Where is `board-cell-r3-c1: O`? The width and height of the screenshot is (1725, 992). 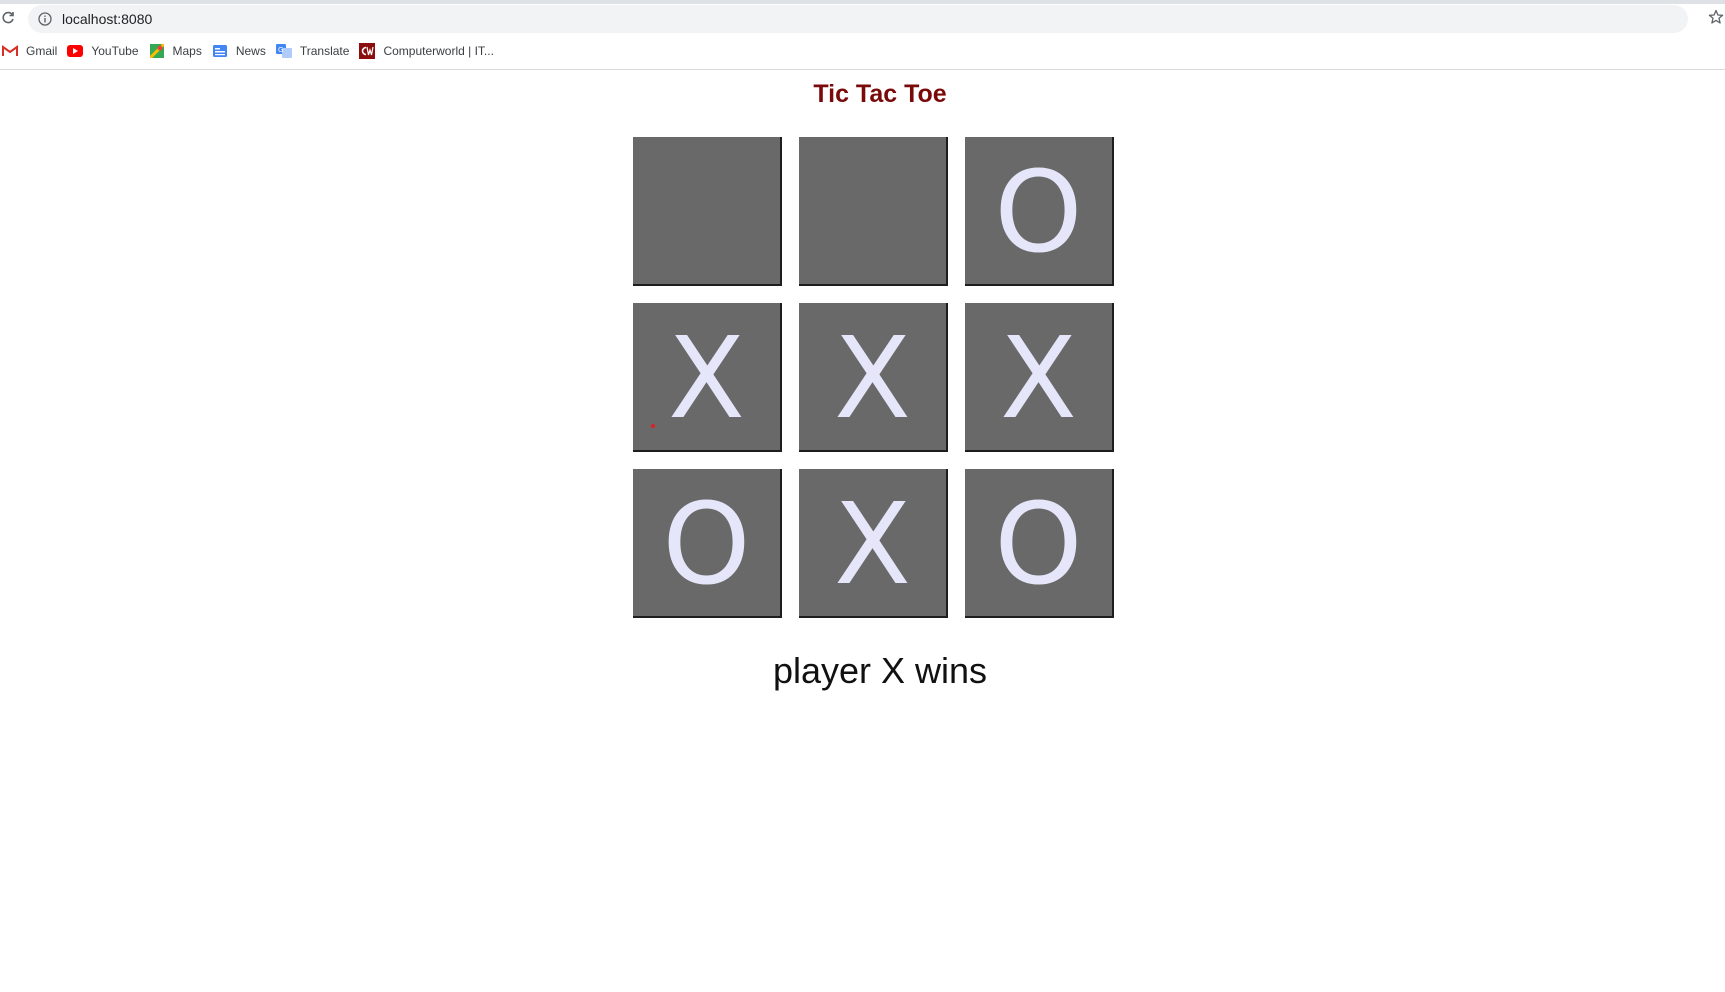 board-cell-r3-c1: O is located at coordinates (707, 543).